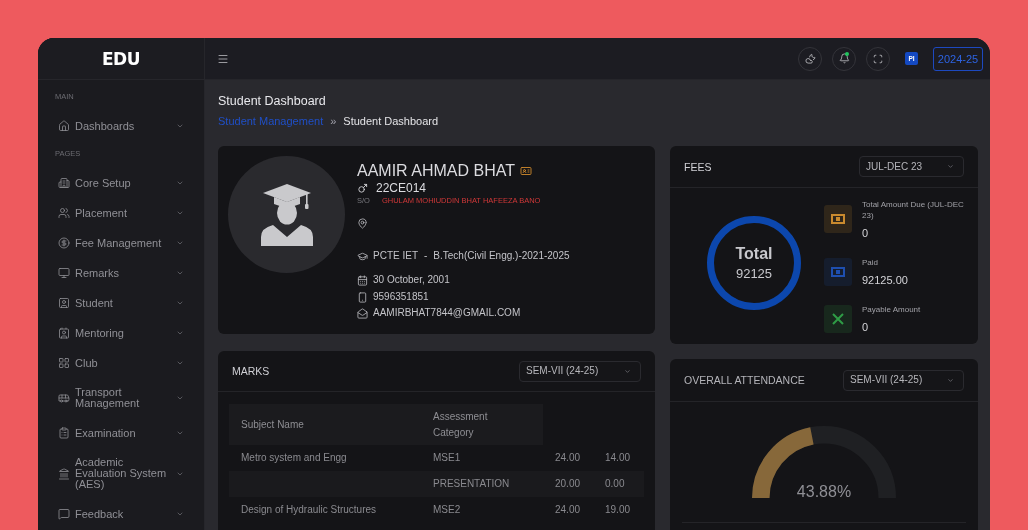 The width and height of the screenshot is (1028, 530). I want to click on date-of-birth: 30 October, 2001, so click(411, 280).